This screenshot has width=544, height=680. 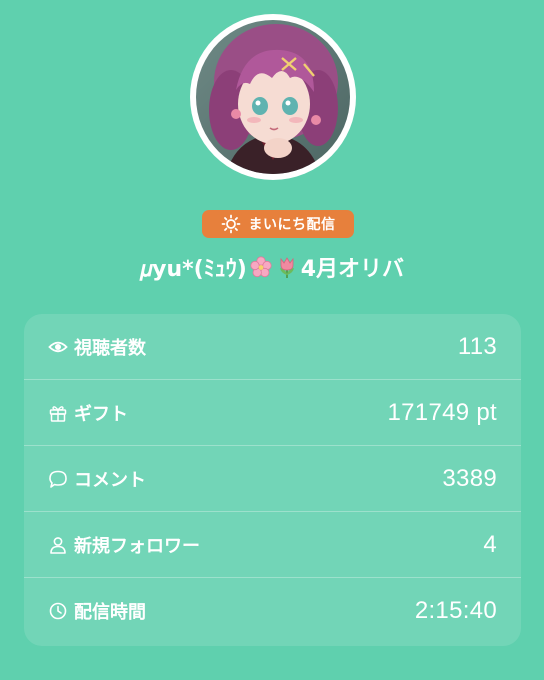 What do you see at coordinates (110, 612) in the screenshot?
I see `stat-label: 配信時間` at bounding box center [110, 612].